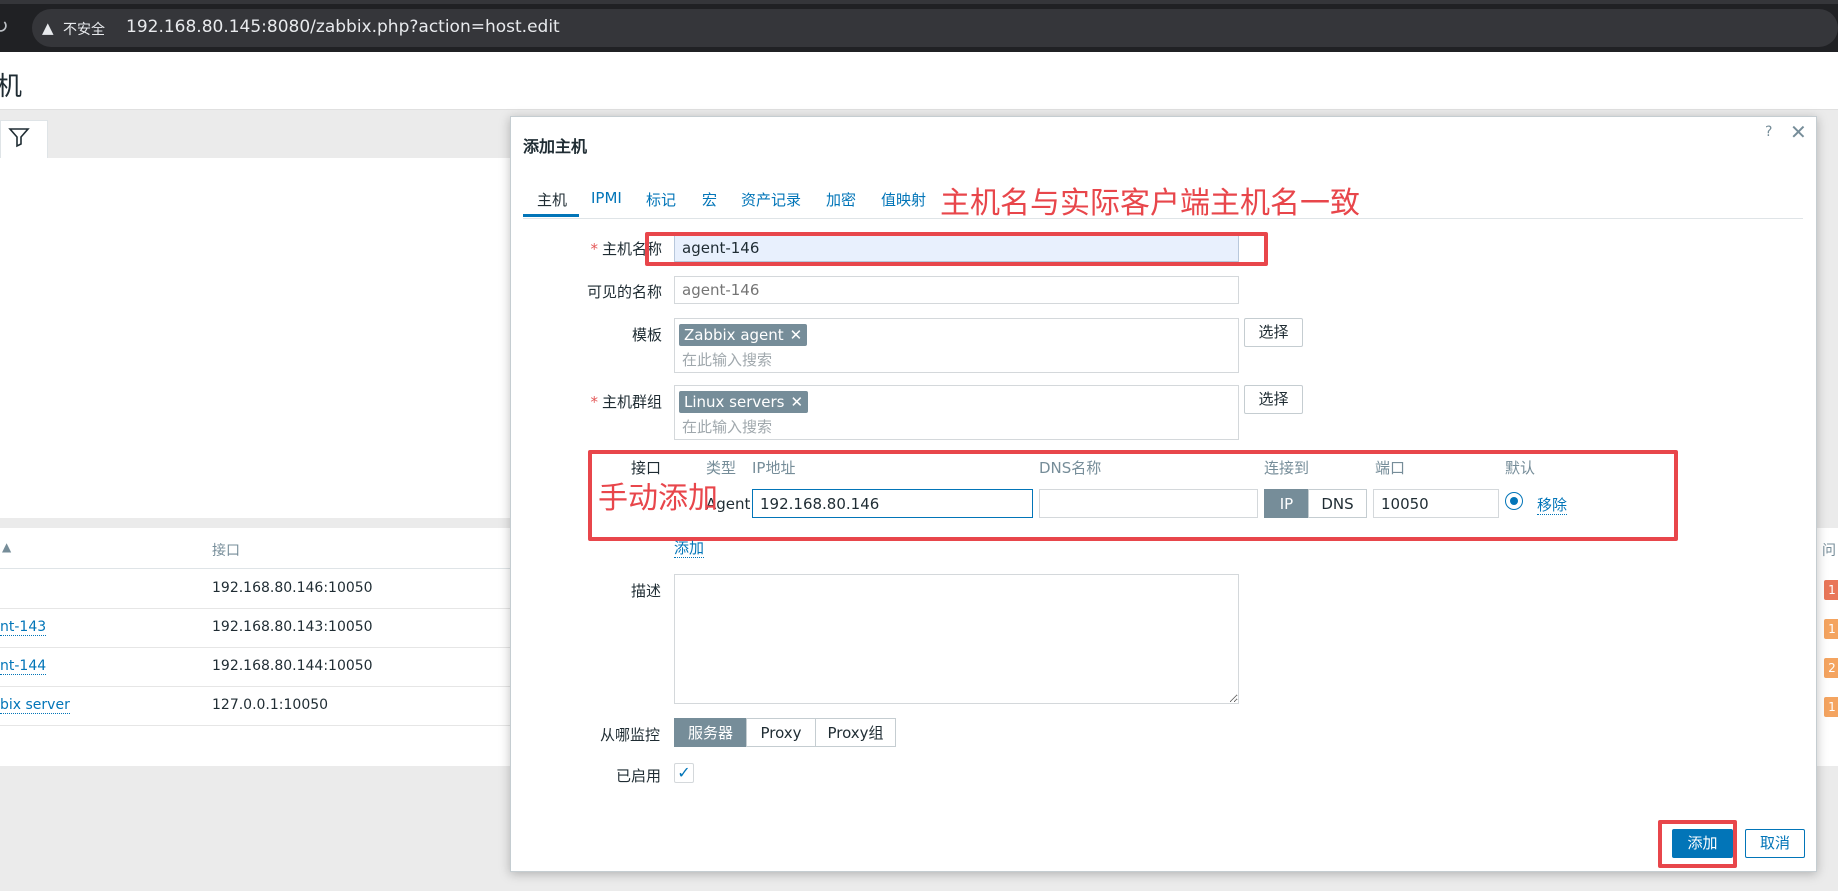 Image resolution: width=1838 pixels, height=891 pixels. I want to click on monitored-by-server-option: 服务器, so click(710, 732).